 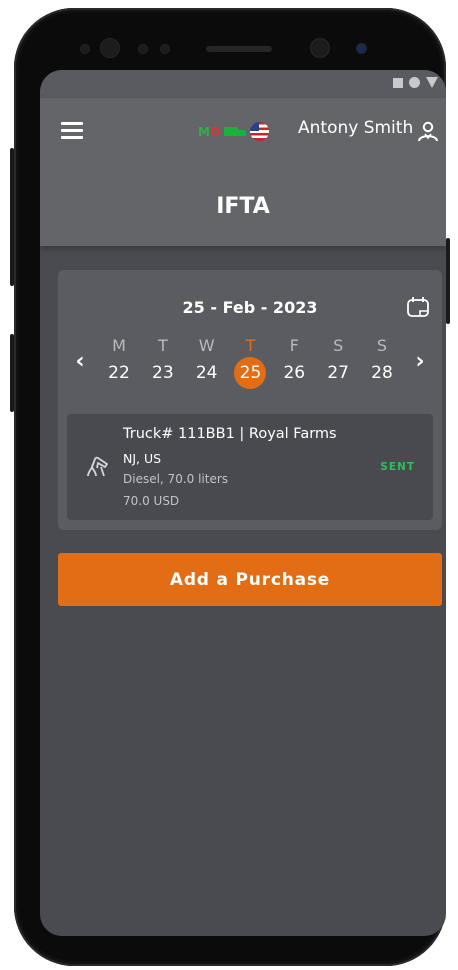 I want to click on iris-scanner, so click(x=320, y=48).